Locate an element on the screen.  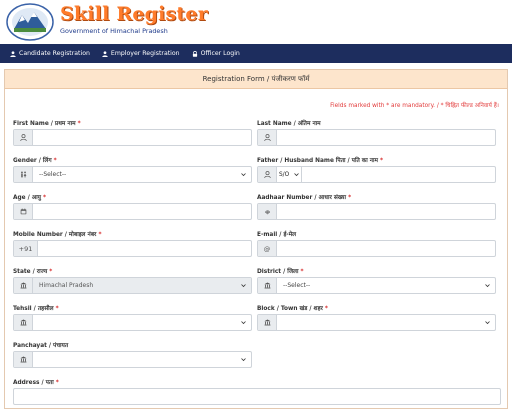
father-name-input is located at coordinates (398, 174).